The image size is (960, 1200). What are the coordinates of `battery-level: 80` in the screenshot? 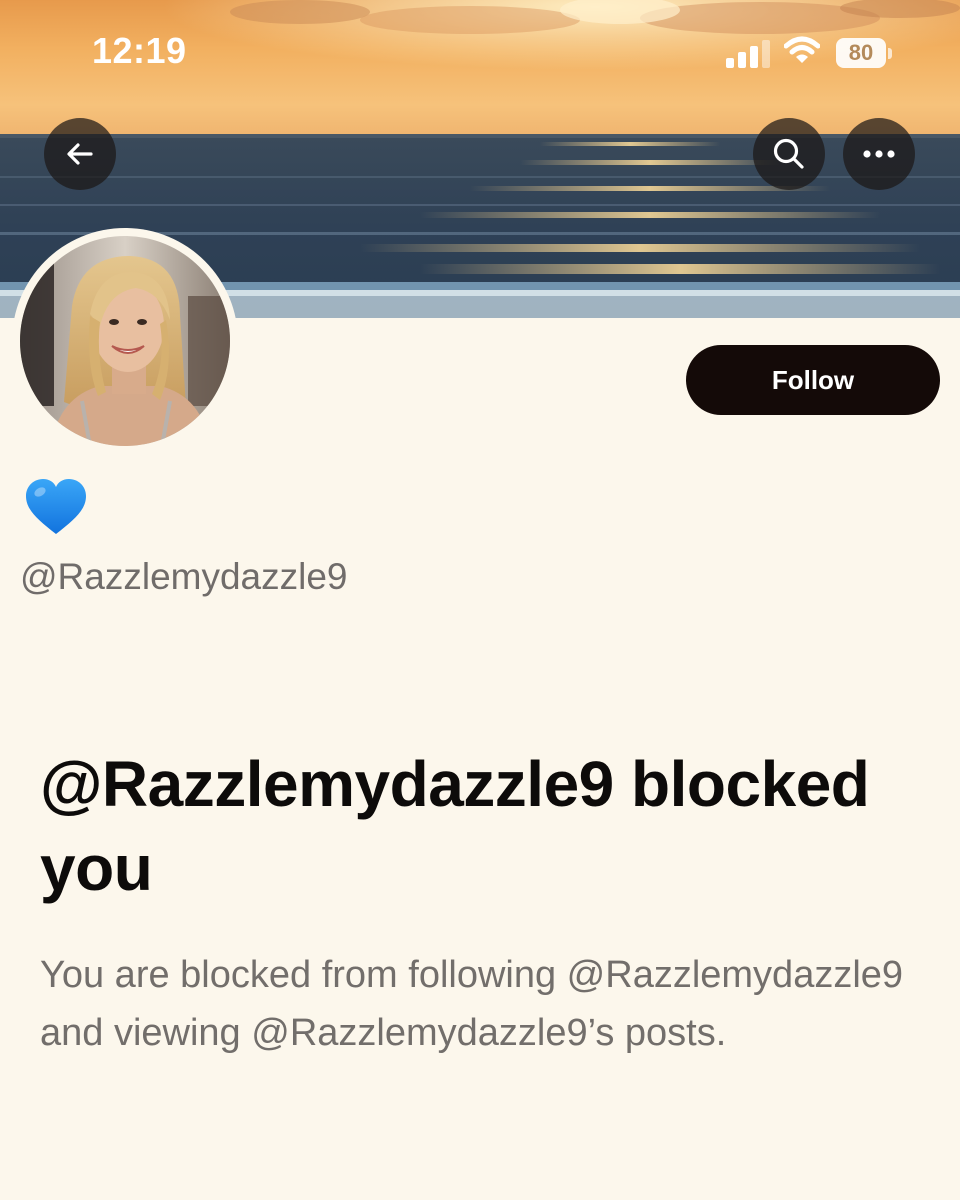 It's located at (861, 53).